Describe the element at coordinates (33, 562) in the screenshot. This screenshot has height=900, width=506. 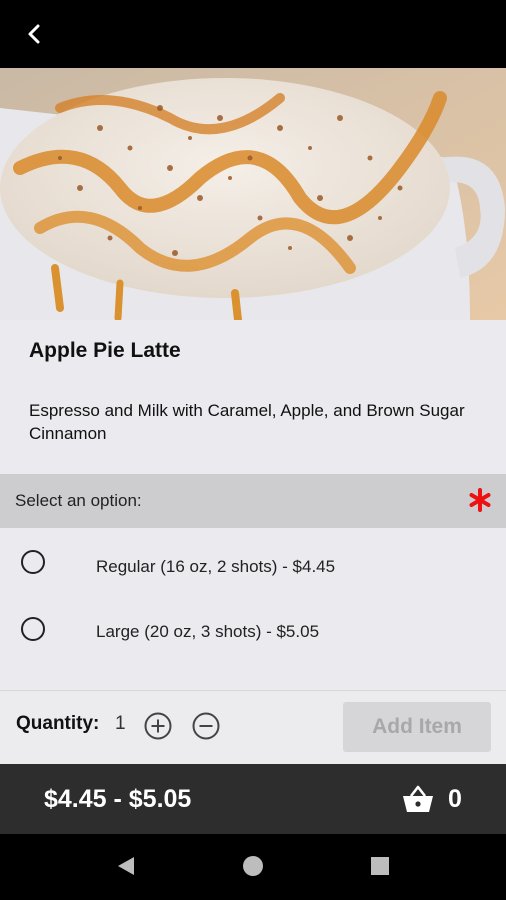
I see `radio-regular` at that location.